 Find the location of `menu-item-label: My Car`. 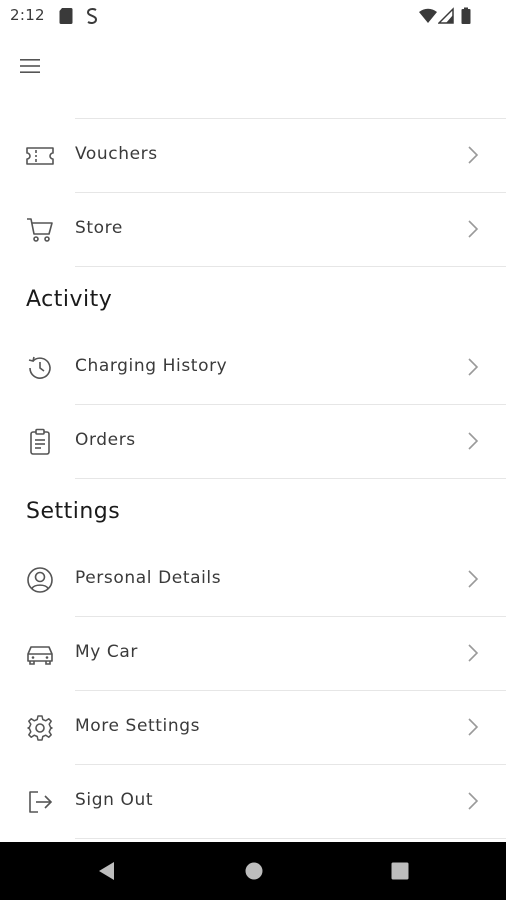

menu-item-label: My Car is located at coordinates (107, 652).